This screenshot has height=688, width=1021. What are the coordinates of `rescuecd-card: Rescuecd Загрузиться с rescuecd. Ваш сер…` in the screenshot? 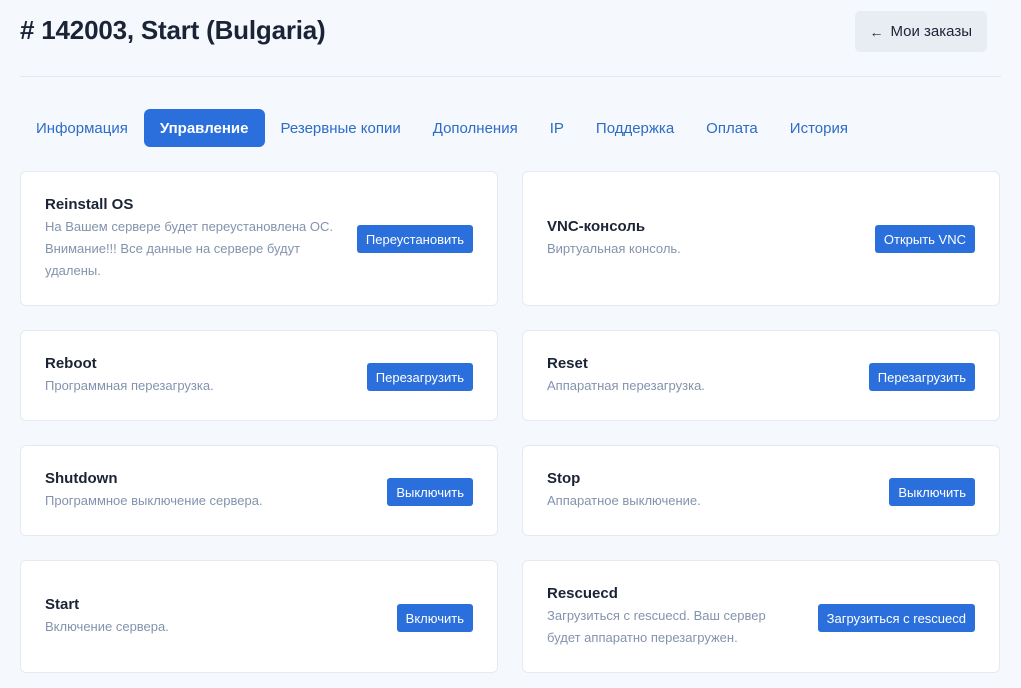 It's located at (761, 616).